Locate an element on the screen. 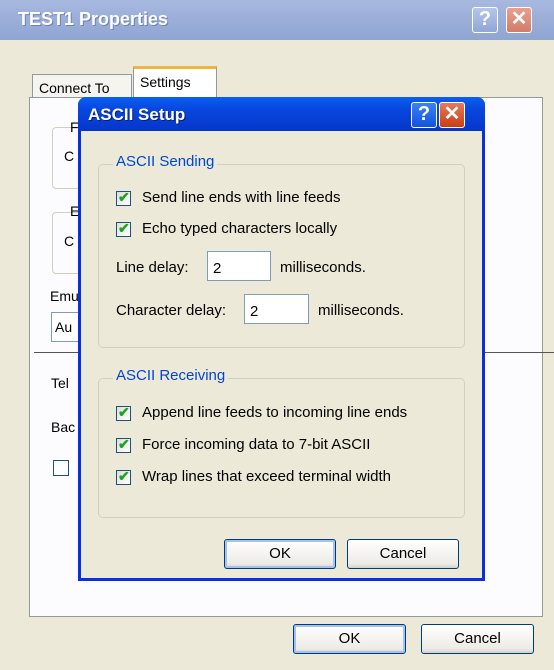  tab-settings-label: Settings is located at coordinates (165, 82).